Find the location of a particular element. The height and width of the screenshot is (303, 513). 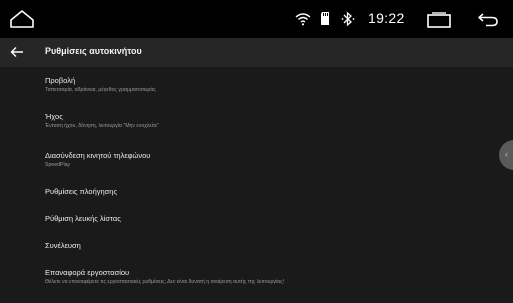

settings-item-assembly: Συνέλευση is located at coordinates (63, 245).